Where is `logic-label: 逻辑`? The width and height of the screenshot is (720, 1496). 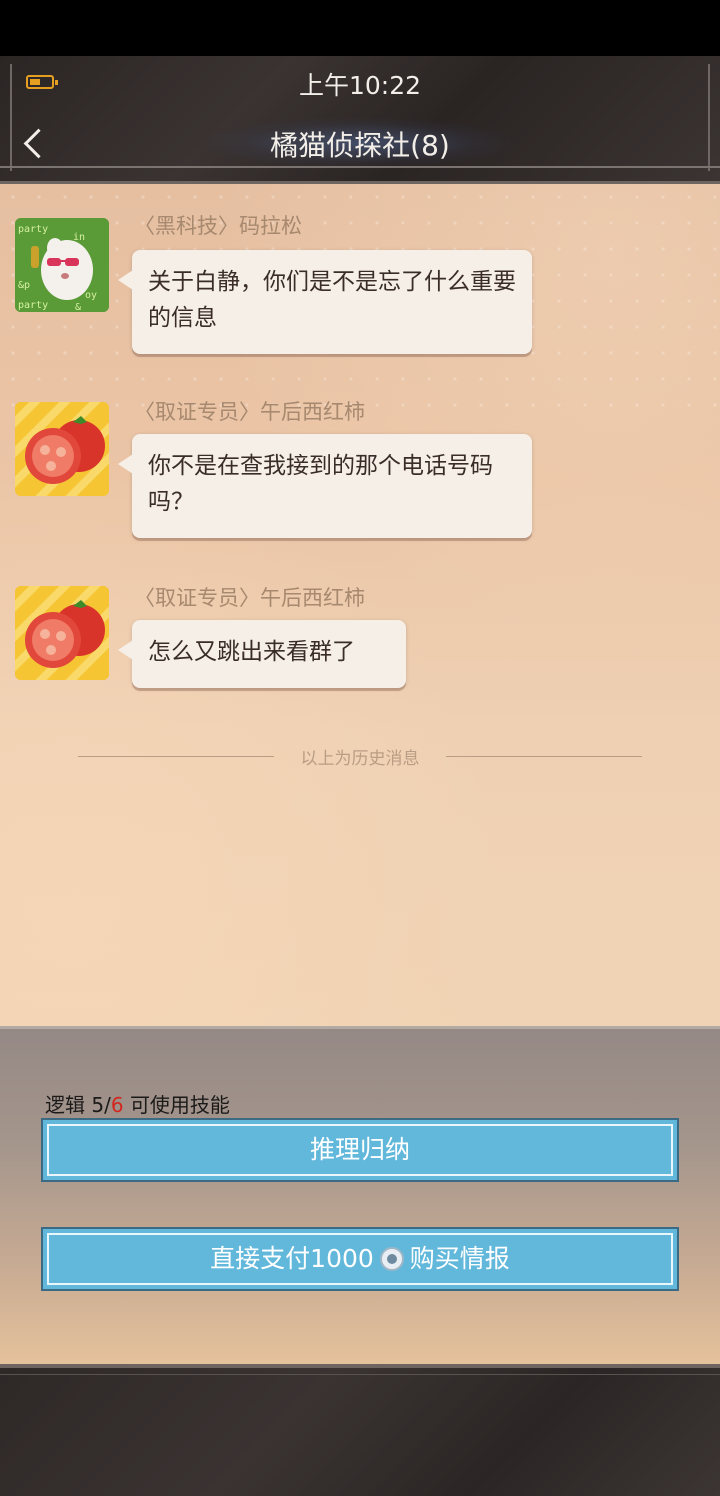
logic-label: 逻辑 is located at coordinates (65, 1105).